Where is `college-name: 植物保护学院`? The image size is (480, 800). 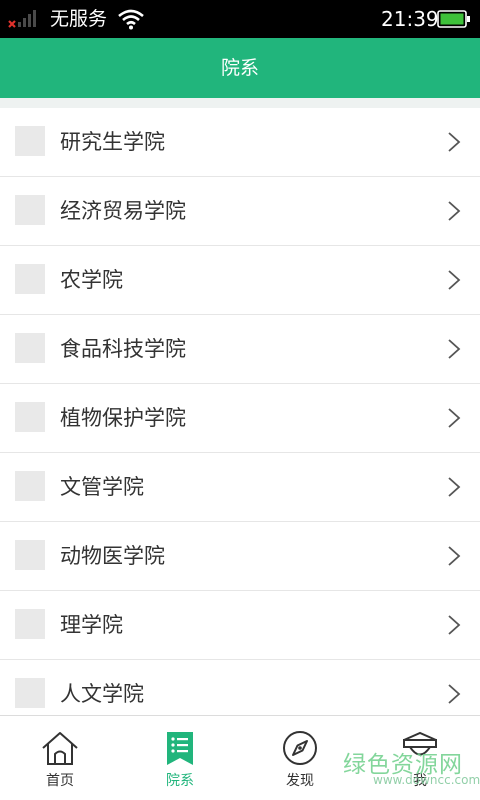 college-name: 植物保护学院 is located at coordinates (123, 418).